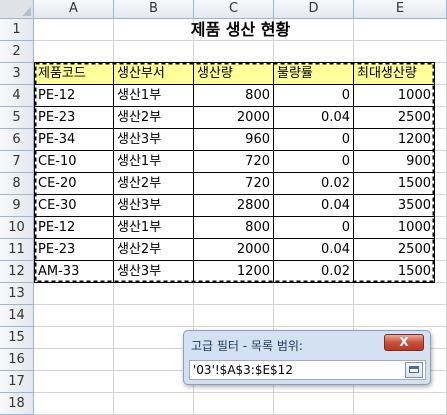 Image resolution: width=447 pixels, height=415 pixels. I want to click on advanced-filter-dialog: 고급 필터 - 목록 범위: X '03'!$A$3:$E$12, so click(307, 357).